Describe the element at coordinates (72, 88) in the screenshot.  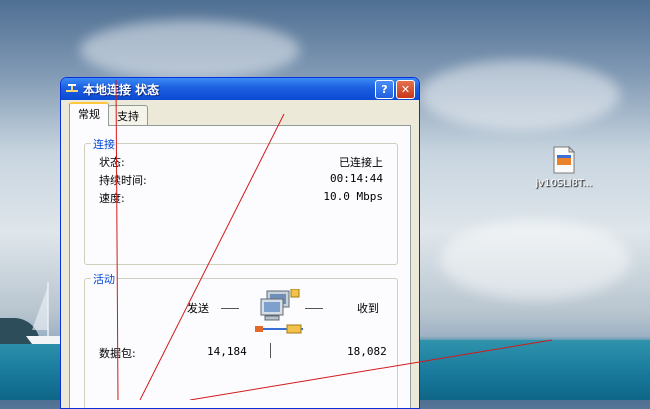
I see `network-icon` at that location.